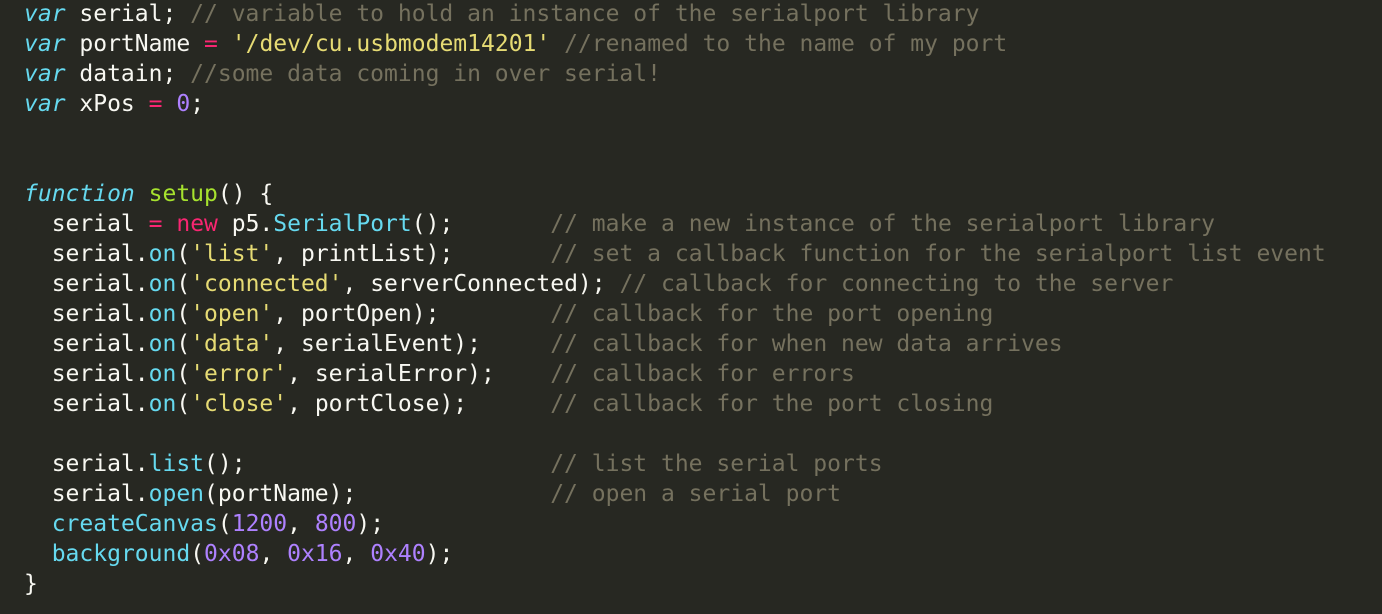 The height and width of the screenshot is (614, 1382). Describe the element at coordinates (786, 44) in the screenshot. I see `code-token: //renamed to the name of my port` at that location.